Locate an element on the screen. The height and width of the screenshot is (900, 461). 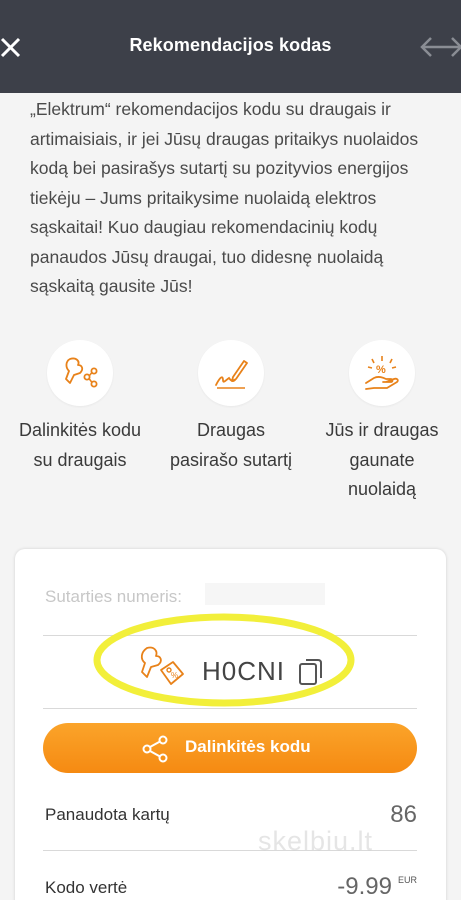
share-code-button: Dalinkitės kodu is located at coordinates (230, 748).